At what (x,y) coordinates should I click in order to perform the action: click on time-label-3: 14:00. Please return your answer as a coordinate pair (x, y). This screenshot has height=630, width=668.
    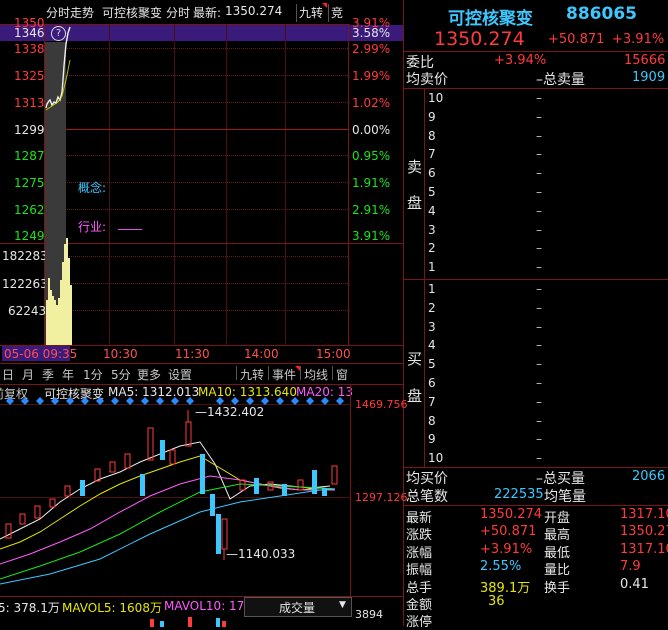
    Looking at the image, I should click on (261, 354).